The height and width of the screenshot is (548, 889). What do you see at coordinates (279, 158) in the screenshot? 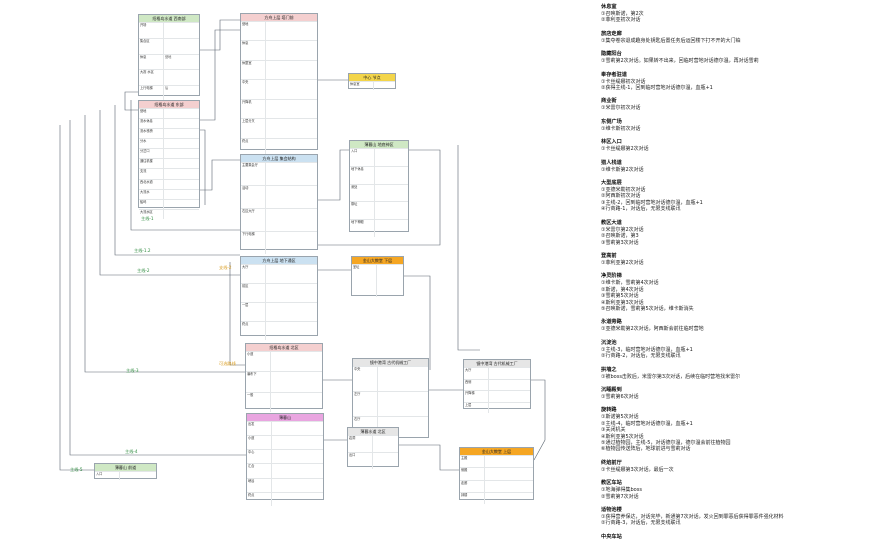
I see `node-title: 方舟上层 集会结构` at bounding box center [279, 158].